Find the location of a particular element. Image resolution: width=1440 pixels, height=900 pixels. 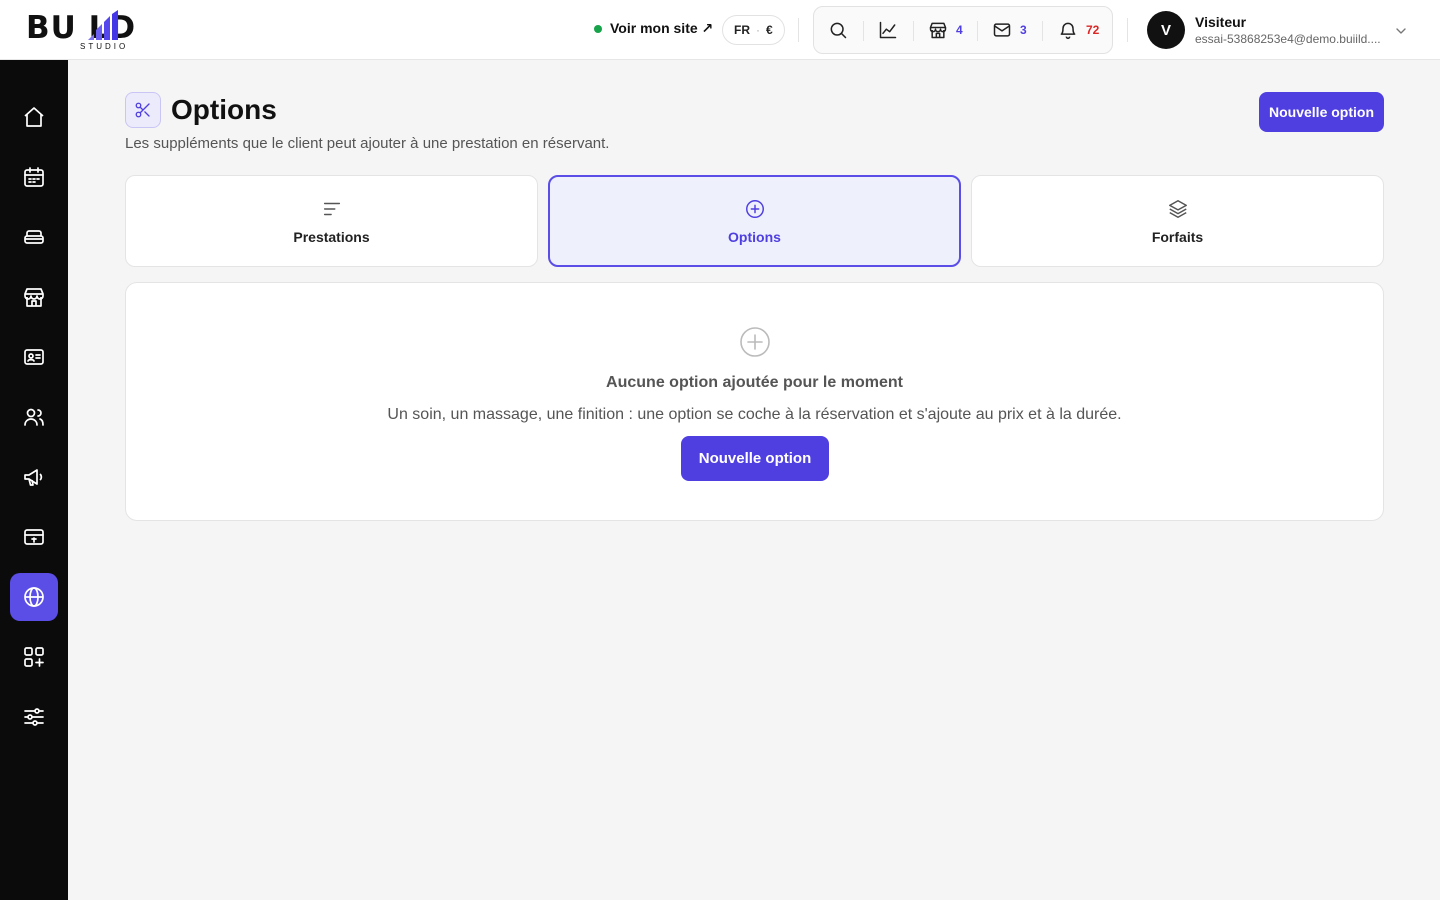

sidebar-item-clients is located at coordinates (34, 417).